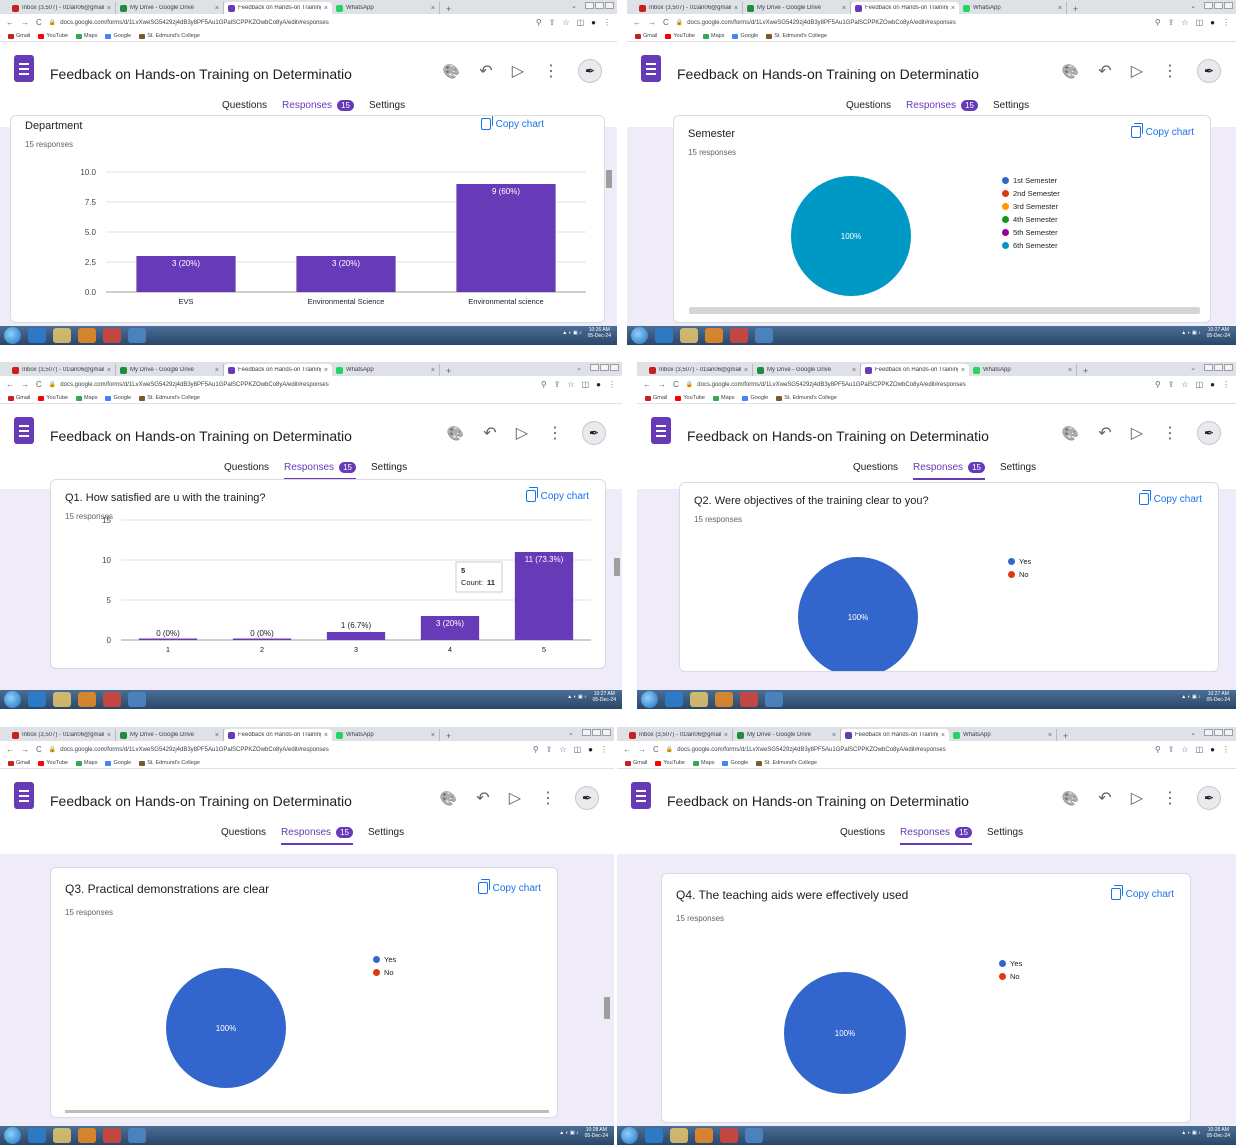 Image resolution: width=1236 pixels, height=1145 pixels. What do you see at coordinates (604, 697) in the screenshot?
I see `clock: 10:27 AM 05-Dec-24` at bounding box center [604, 697].